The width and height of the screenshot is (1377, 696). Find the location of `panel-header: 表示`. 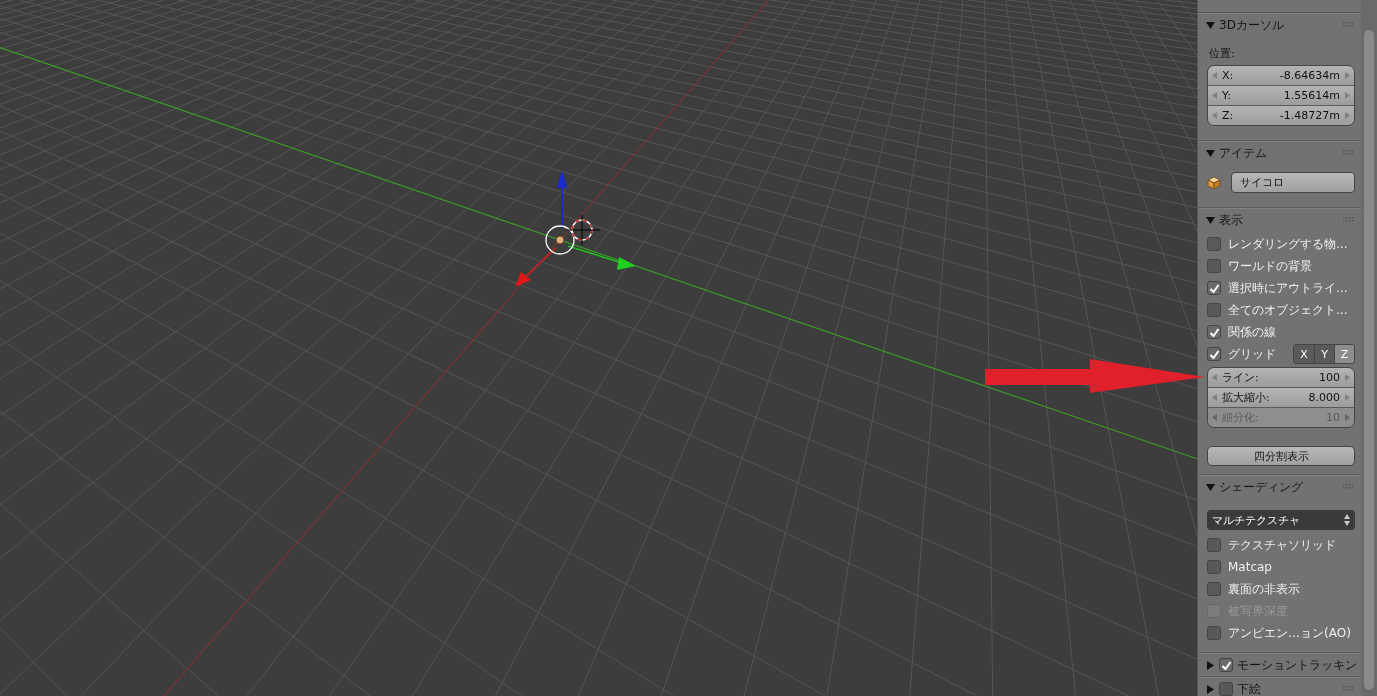

panel-header: 表示 is located at coordinates (1279, 220).